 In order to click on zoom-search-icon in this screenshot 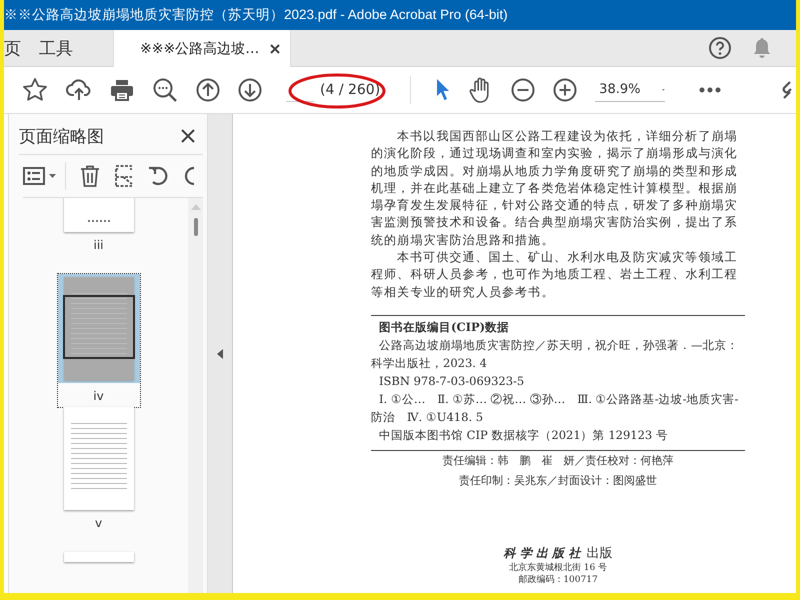, I will do `click(165, 90)`.